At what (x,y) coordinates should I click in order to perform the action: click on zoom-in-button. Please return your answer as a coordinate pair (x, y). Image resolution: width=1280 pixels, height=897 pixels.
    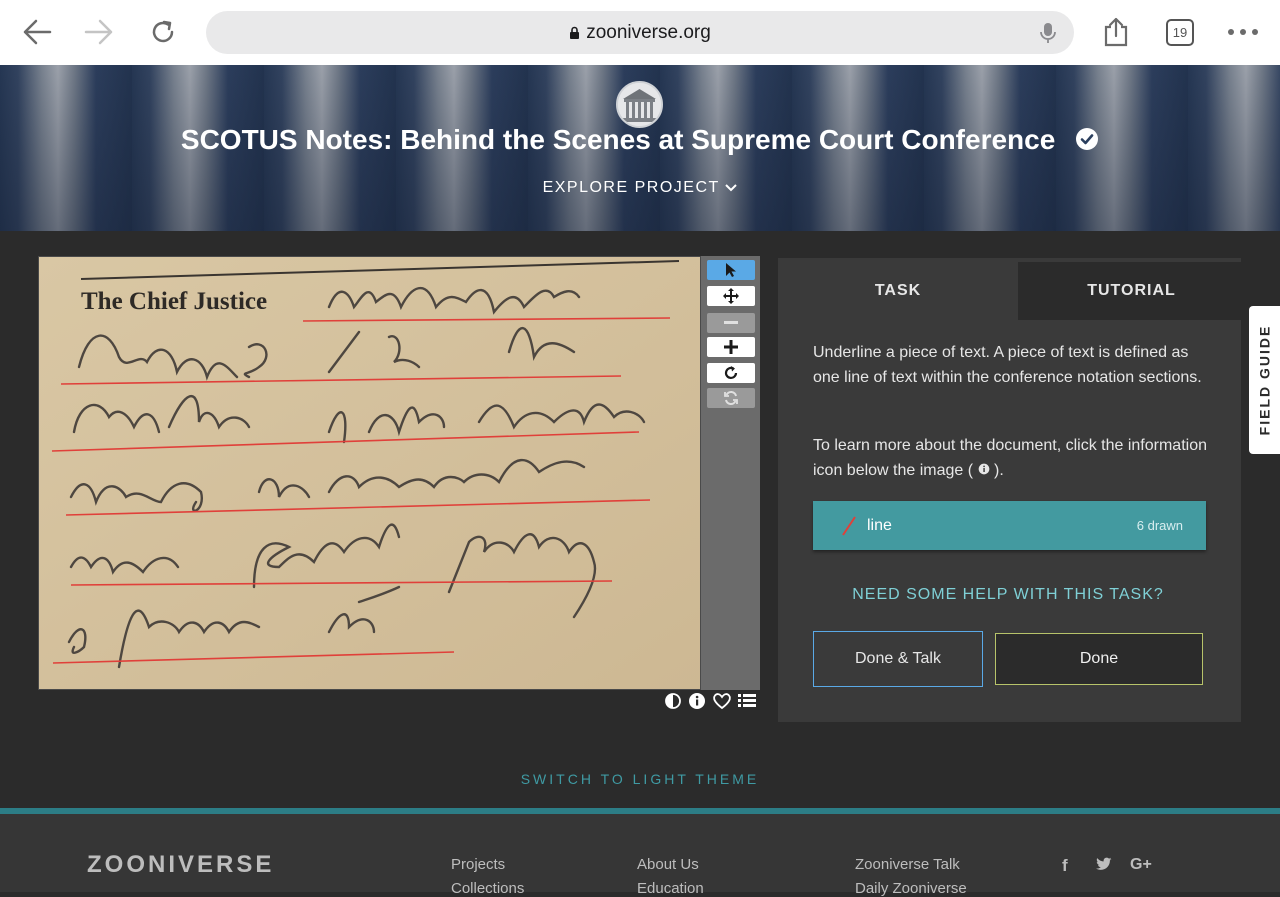
    Looking at the image, I should click on (731, 347).